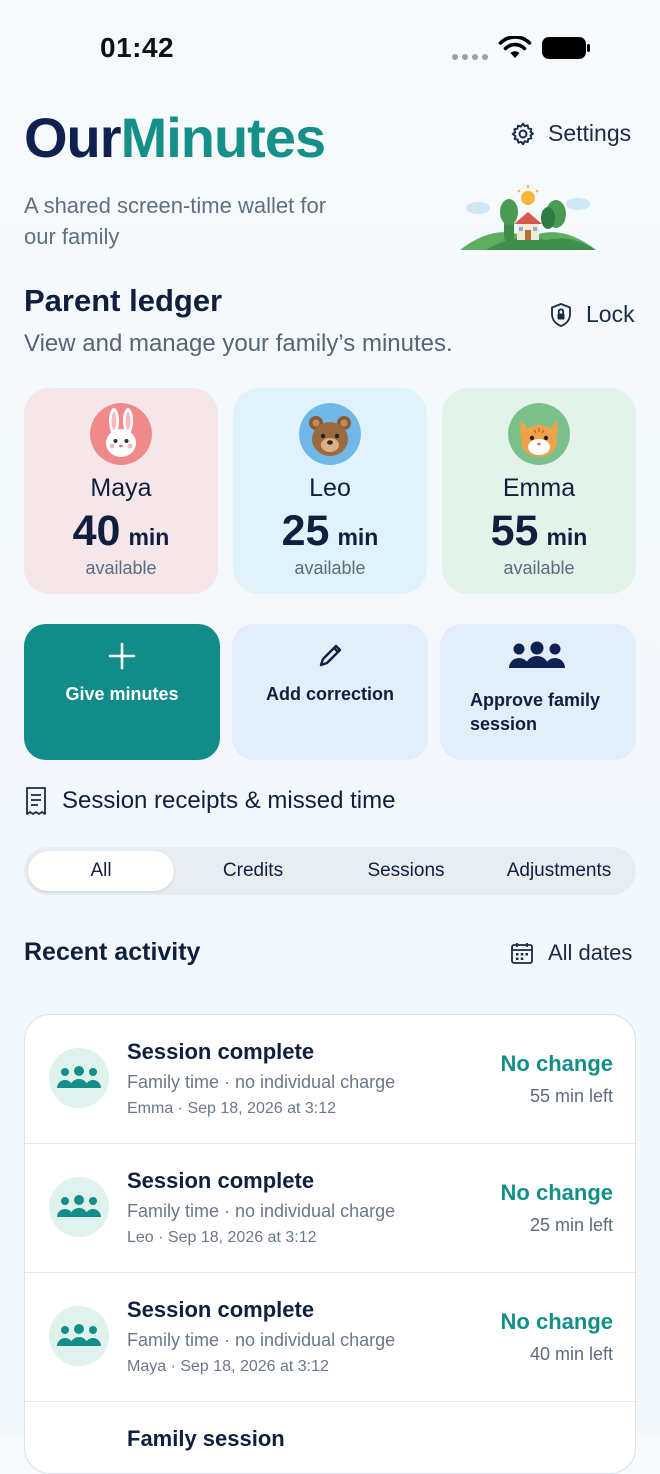 Image resolution: width=660 pixels, height=1474 pixels. What do you see at coordinates (232, 1108) in the screenshot?
I see `activity-meta: Emma · Sep 18, 2026 at 3:12` at bounding box center [232, 1108].